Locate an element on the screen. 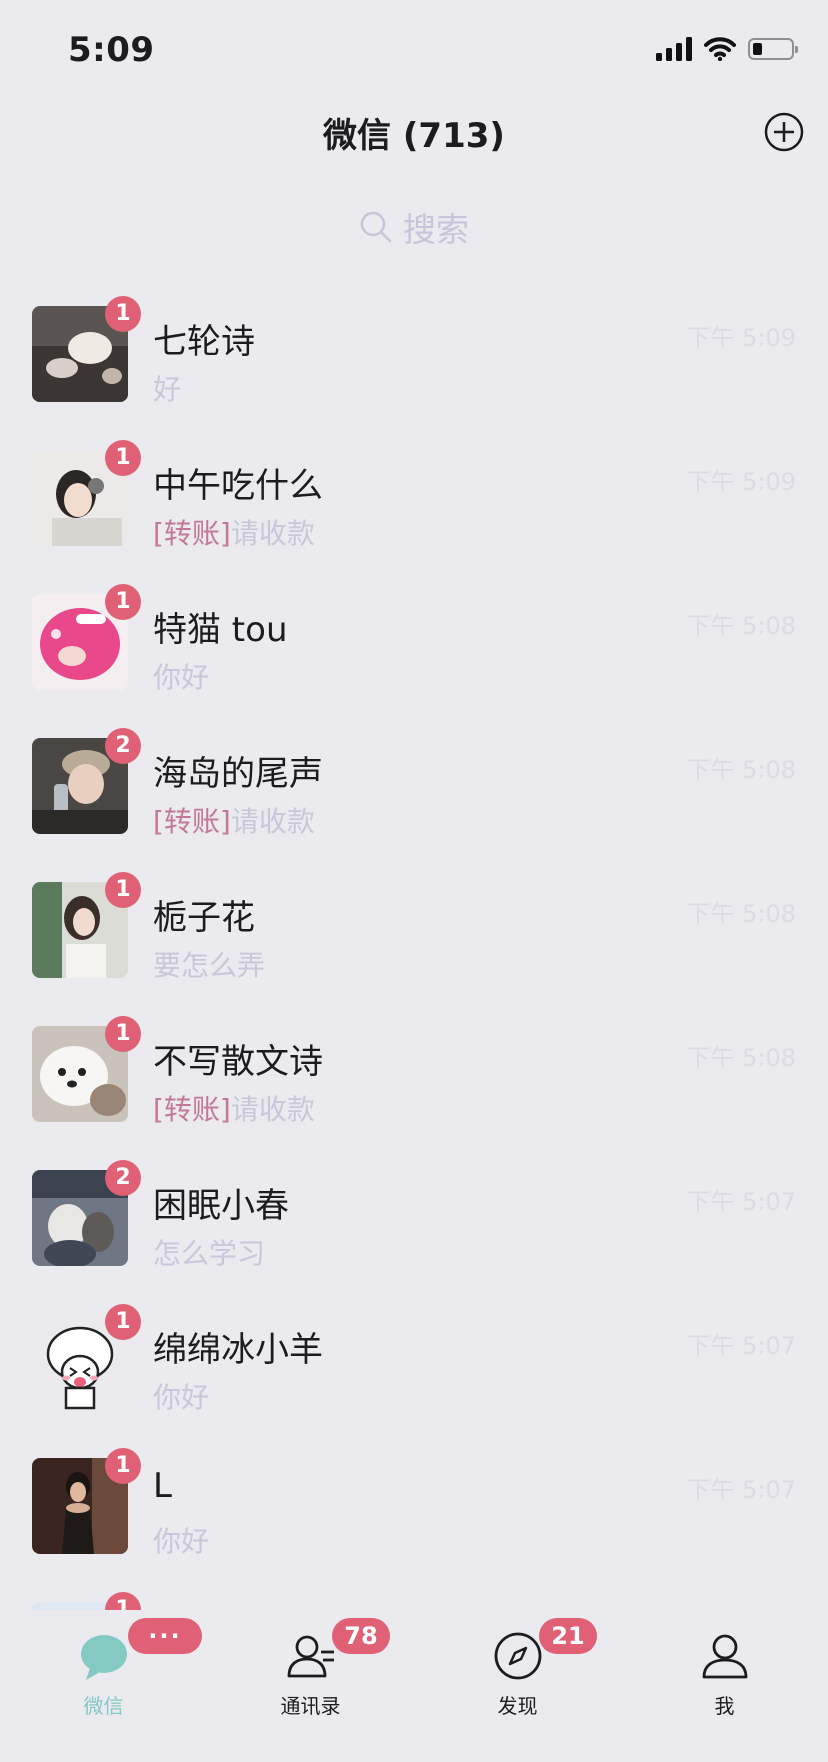  chat-preview: 要怎么弄 is located at coordinates (209, 964).